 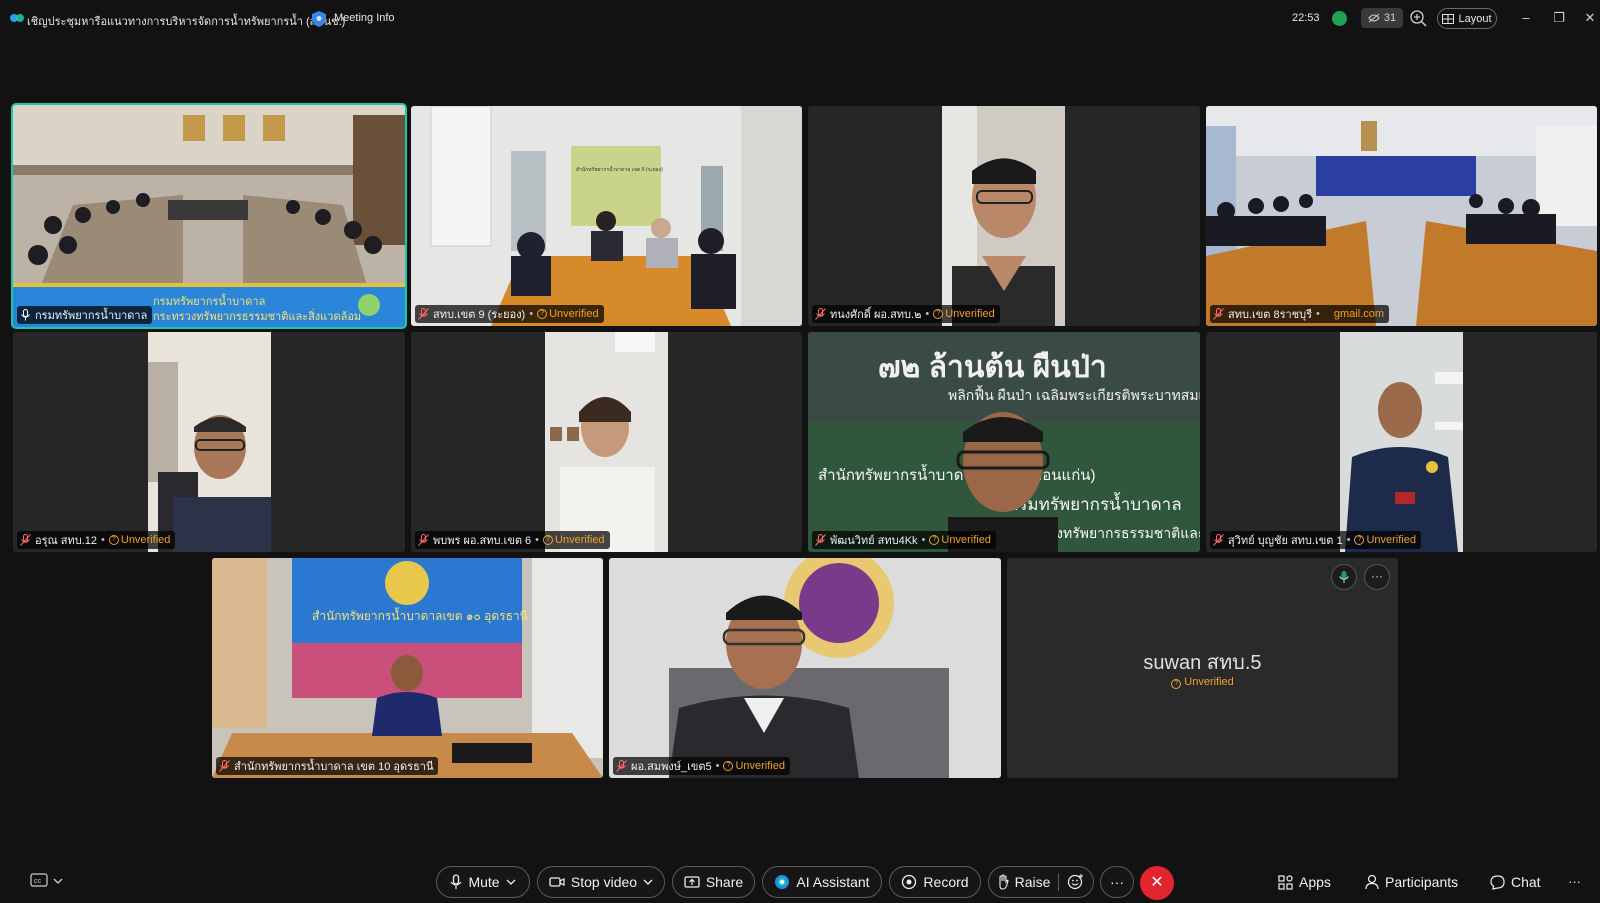 What do you see at coordinates (1497, 882) in the screenshot?
I see `chat-icon` at bounding box center [1497, 882].